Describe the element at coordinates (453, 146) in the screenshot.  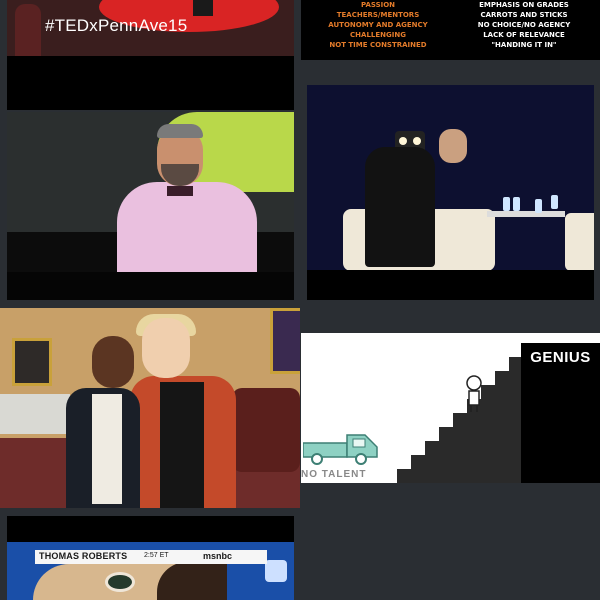
I see `speaker-face` at that location.